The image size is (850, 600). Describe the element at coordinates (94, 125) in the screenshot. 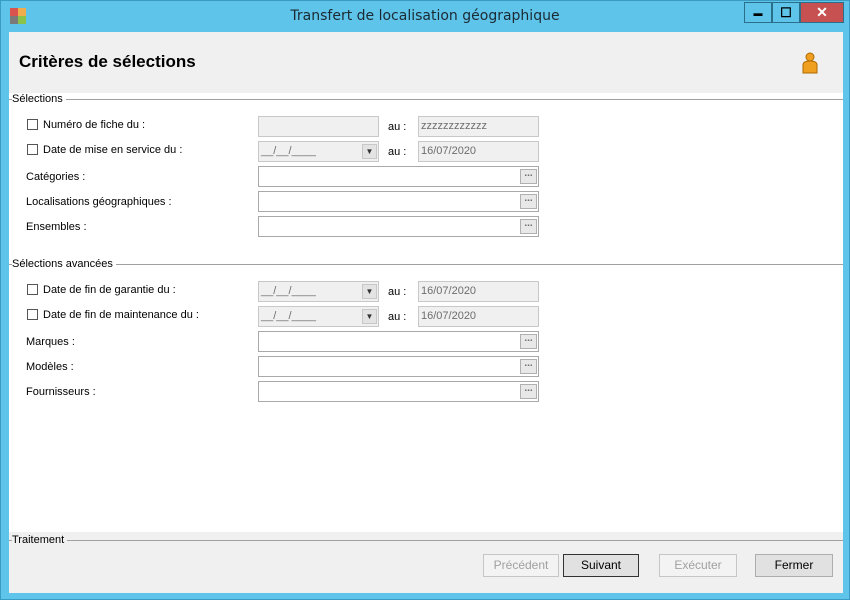

I see `fiche-label: Numéro de fiche du :` at that location.